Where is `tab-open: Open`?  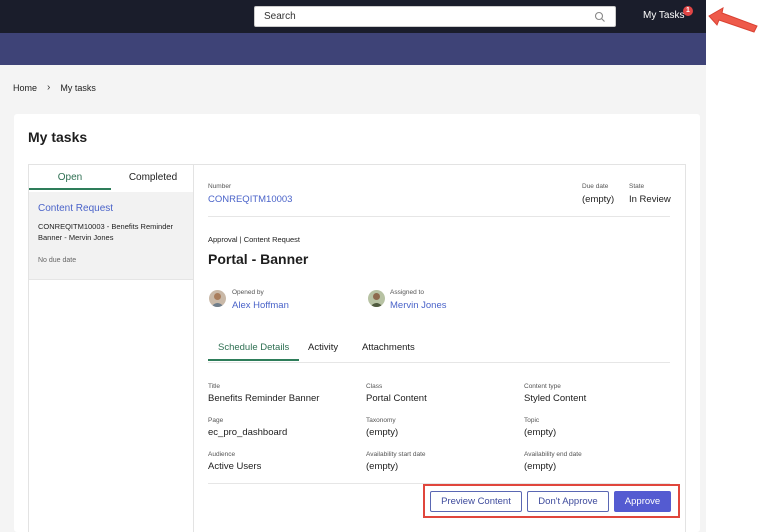 tab-open: Open is located at coordinates (70, 177).